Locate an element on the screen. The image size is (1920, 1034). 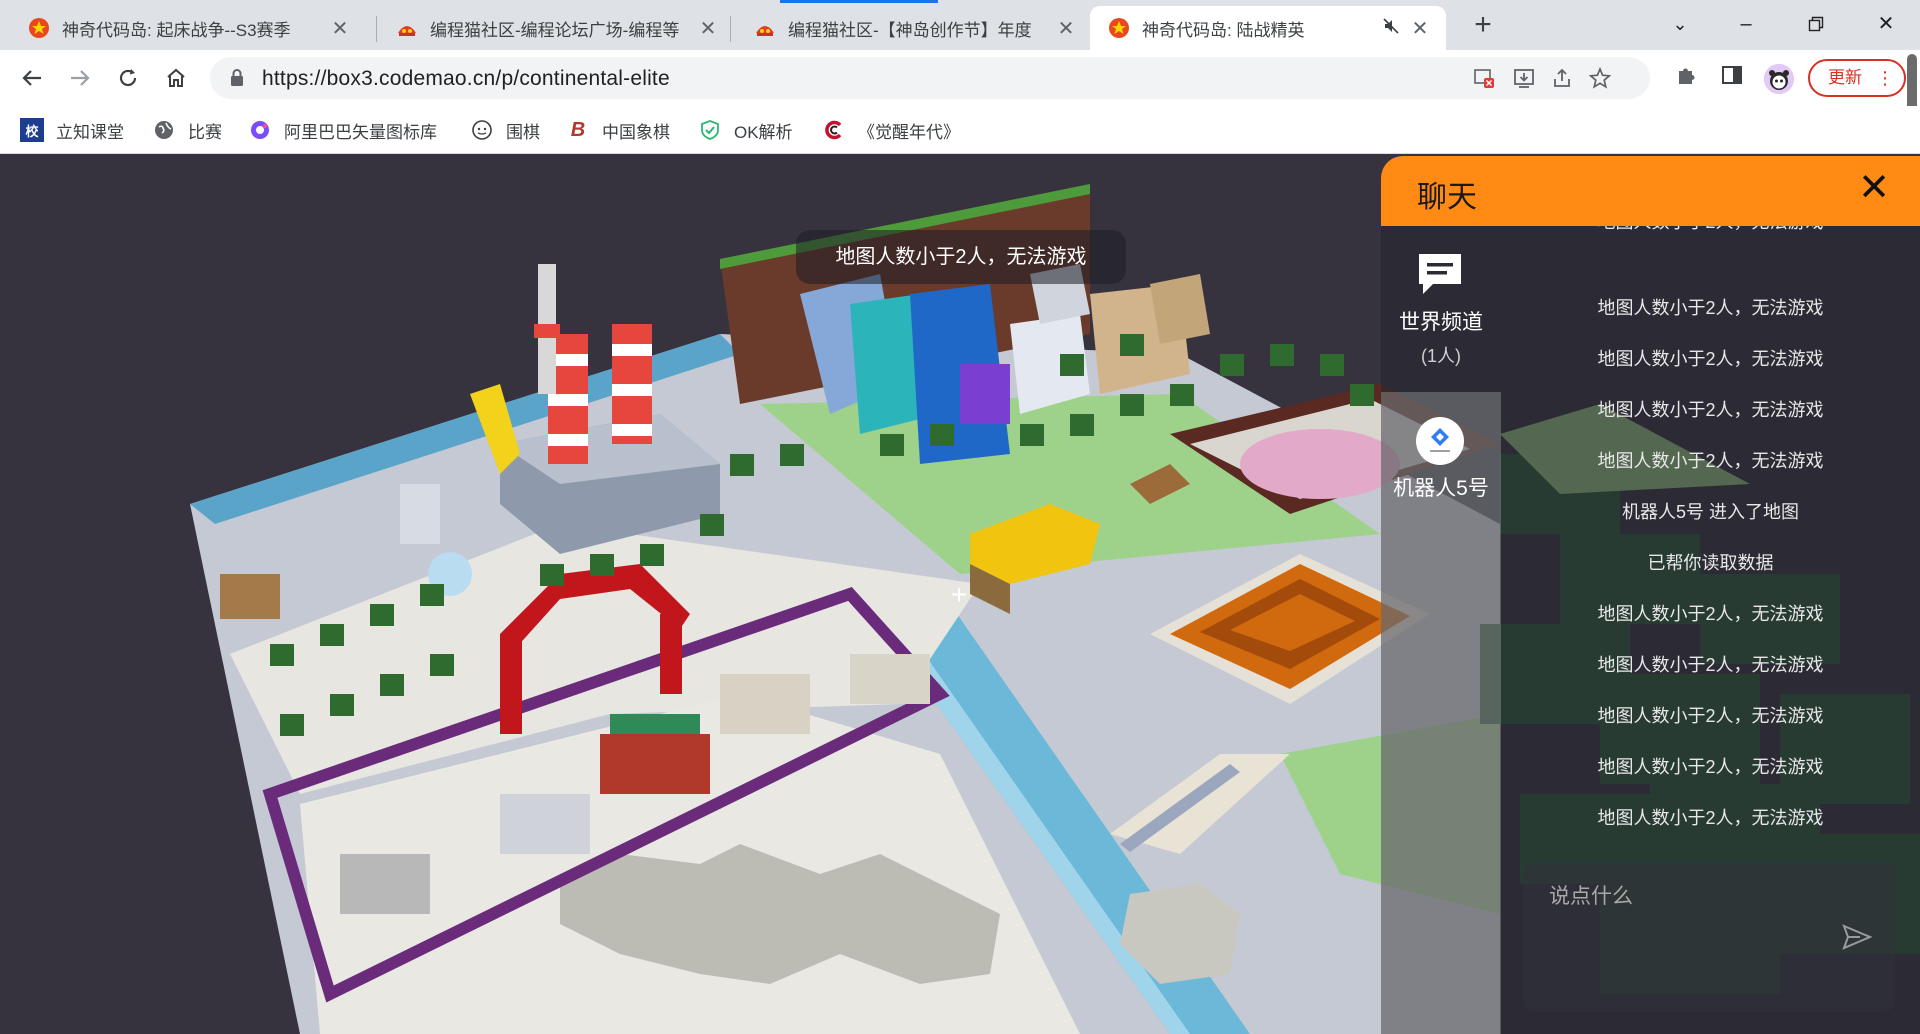
bookmark-item: 比赛 is located at coordinates (187, 130).